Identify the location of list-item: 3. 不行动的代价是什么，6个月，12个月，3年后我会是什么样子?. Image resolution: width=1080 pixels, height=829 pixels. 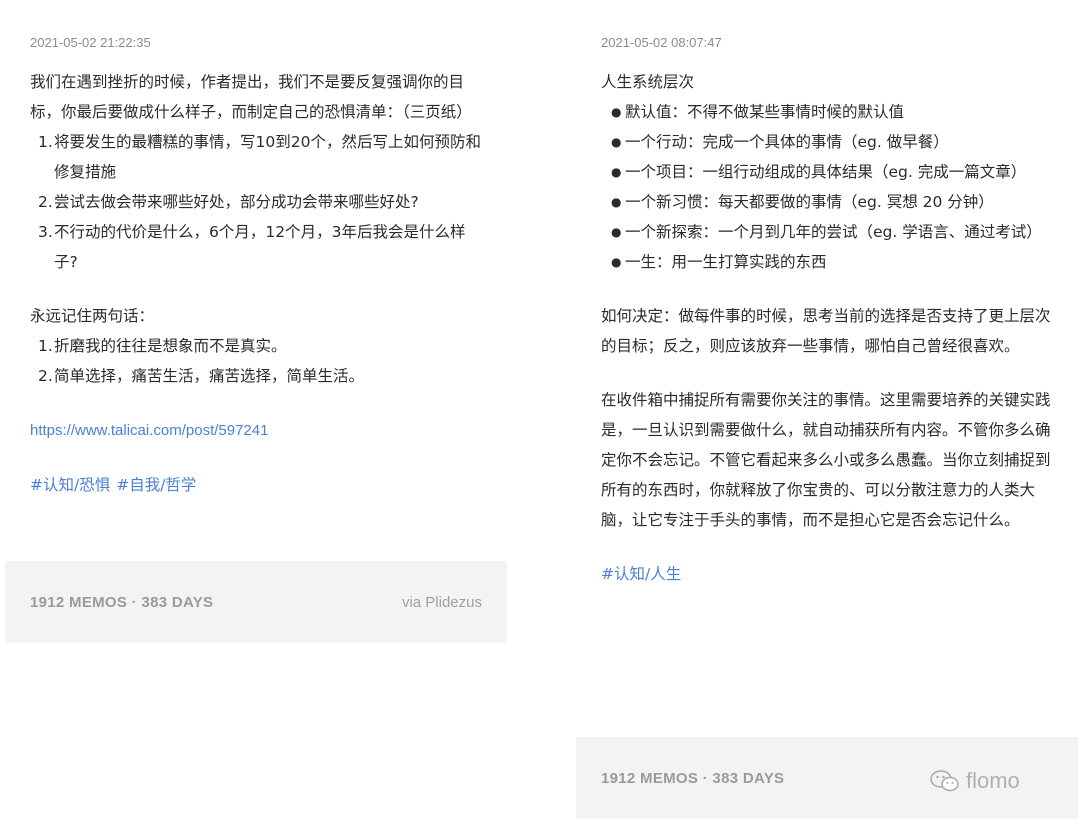
(252, 247).